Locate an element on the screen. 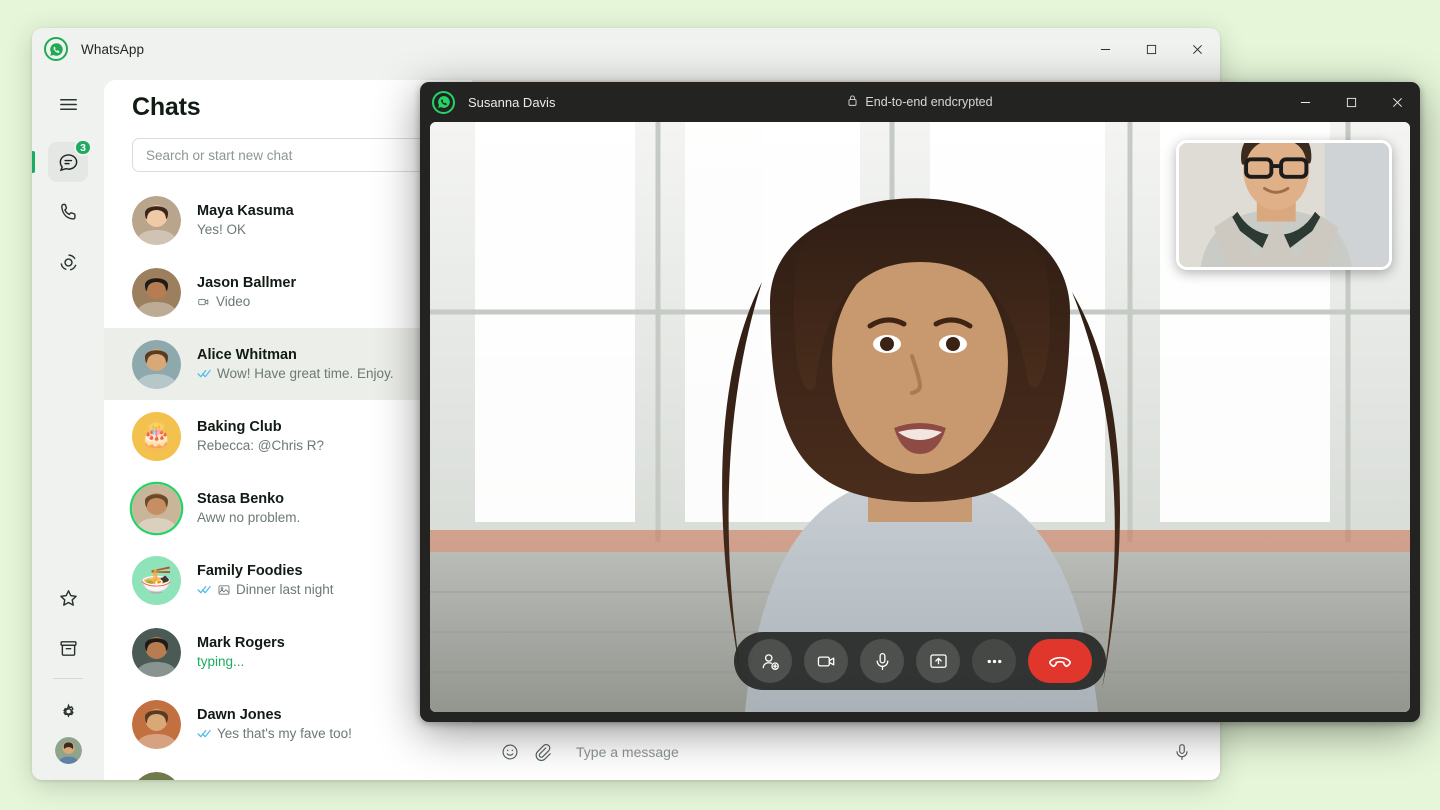 This screenshot has width=1440, height=810. call-controls-bar is located at coordinates (920, 661).